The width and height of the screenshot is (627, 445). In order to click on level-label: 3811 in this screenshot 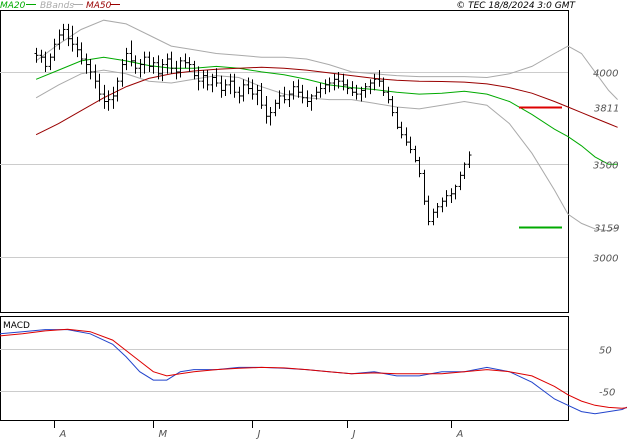, I will do `click(606, 109)`.